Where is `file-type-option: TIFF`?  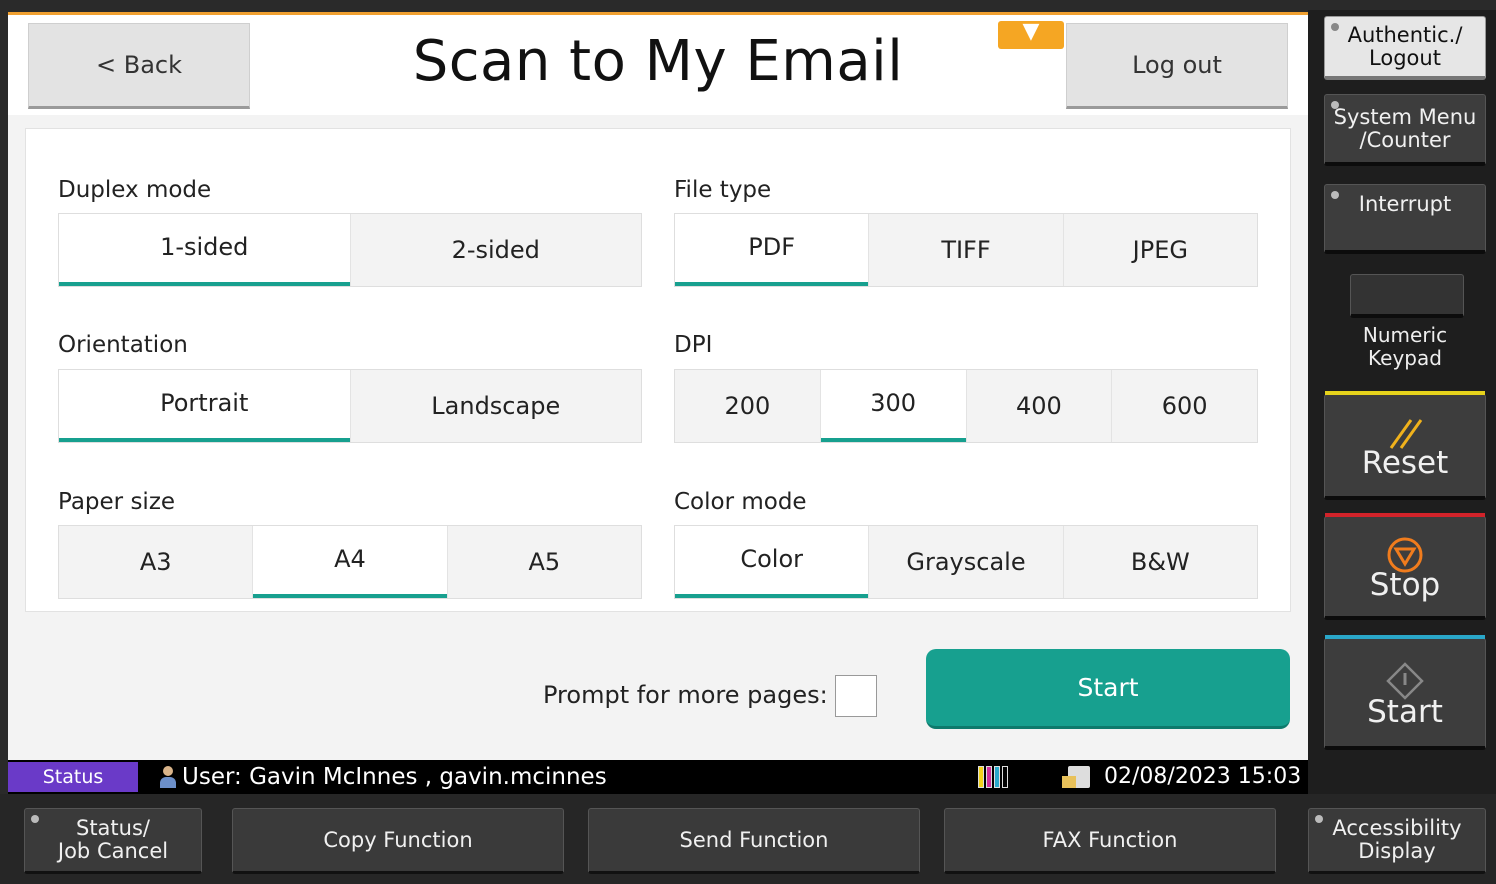 file-type-option: TIFF is located at coordinates (966, 250).